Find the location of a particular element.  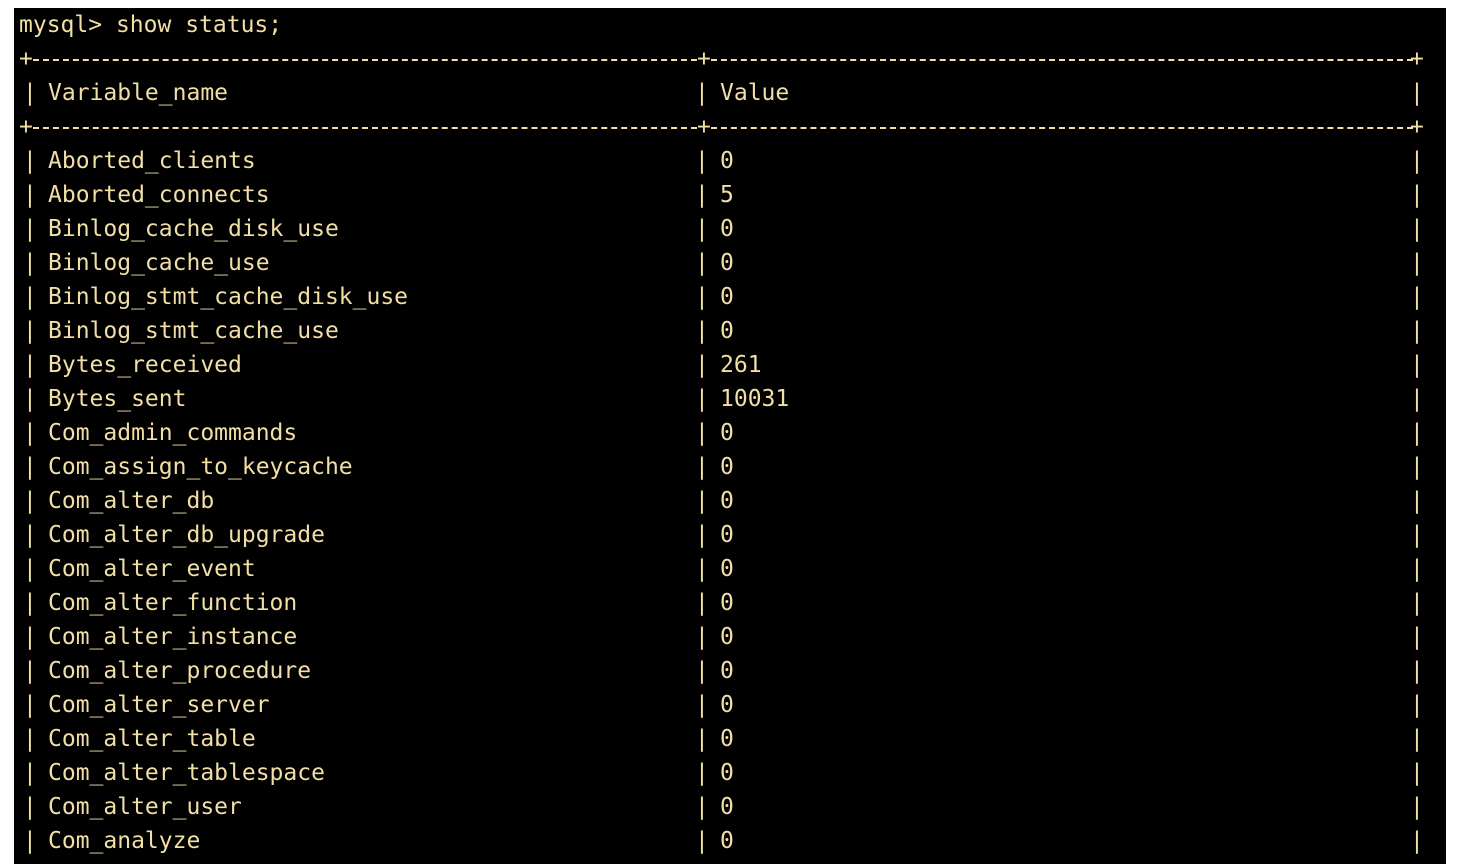

table-row: | Com_alter_db_upgrade | 0 | is located at coordinates (721, 535).